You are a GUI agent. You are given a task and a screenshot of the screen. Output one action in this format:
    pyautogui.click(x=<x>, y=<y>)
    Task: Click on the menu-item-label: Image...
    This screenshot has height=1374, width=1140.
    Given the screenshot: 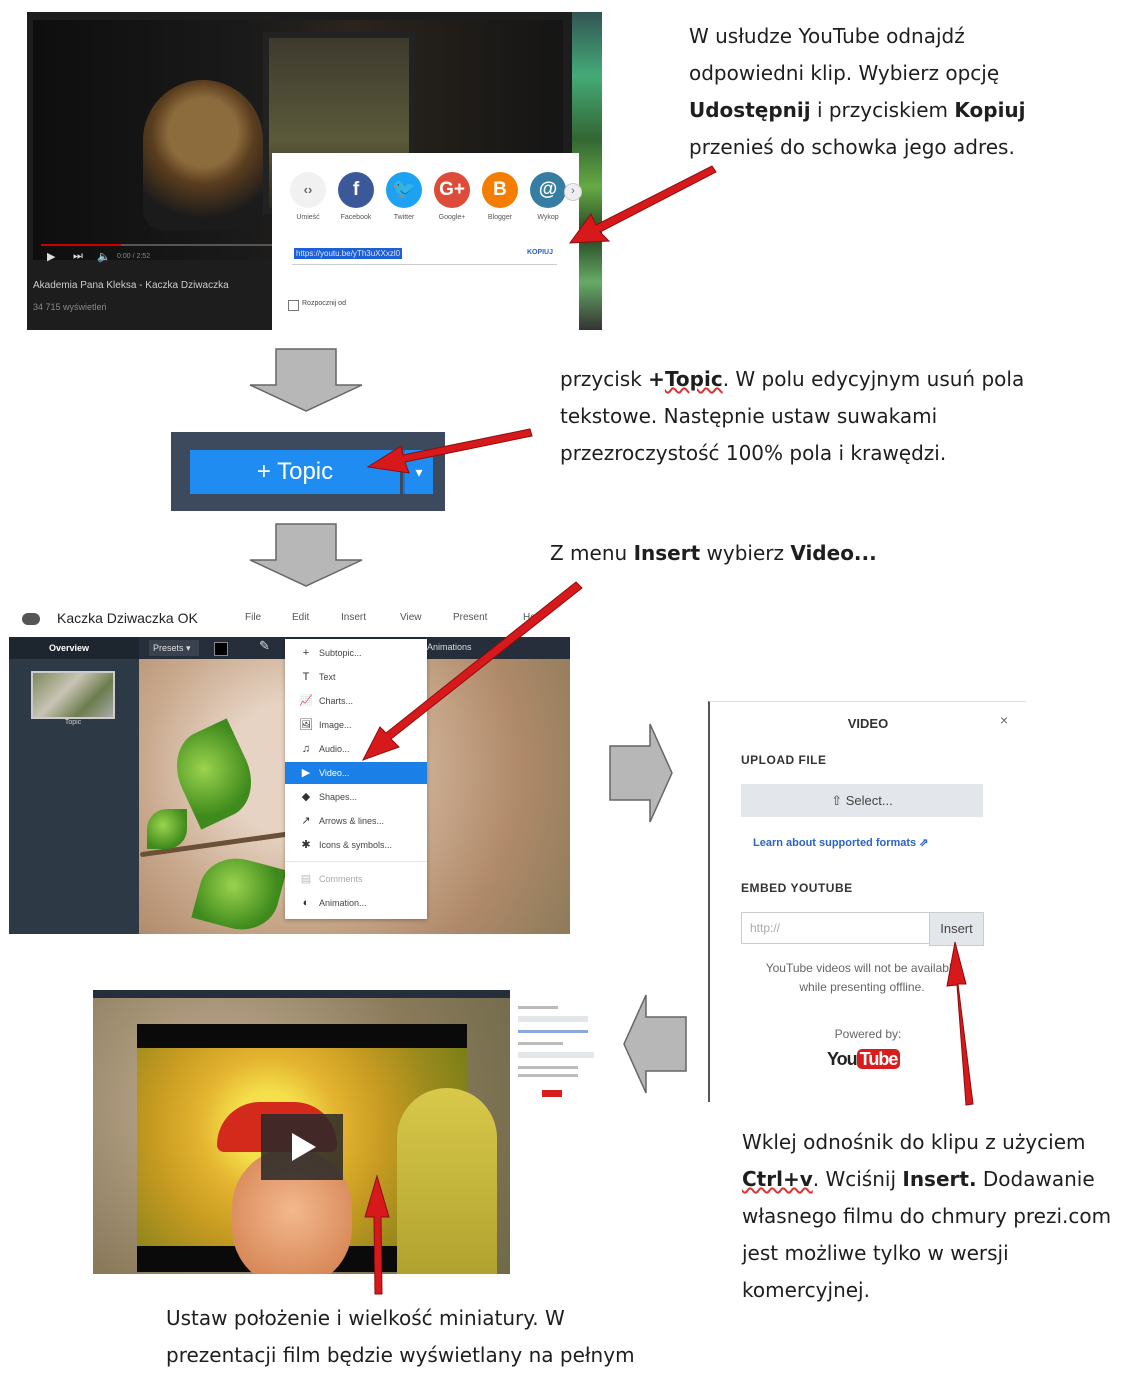 What is the action you would take?
    pyautogui.click(x=335, y=725)
    